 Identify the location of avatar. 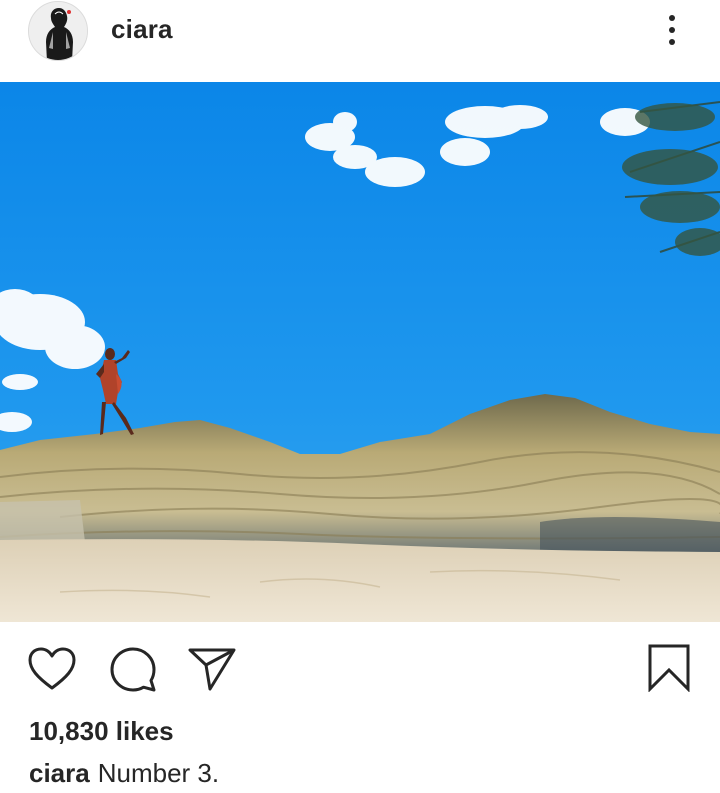
(58, 31).